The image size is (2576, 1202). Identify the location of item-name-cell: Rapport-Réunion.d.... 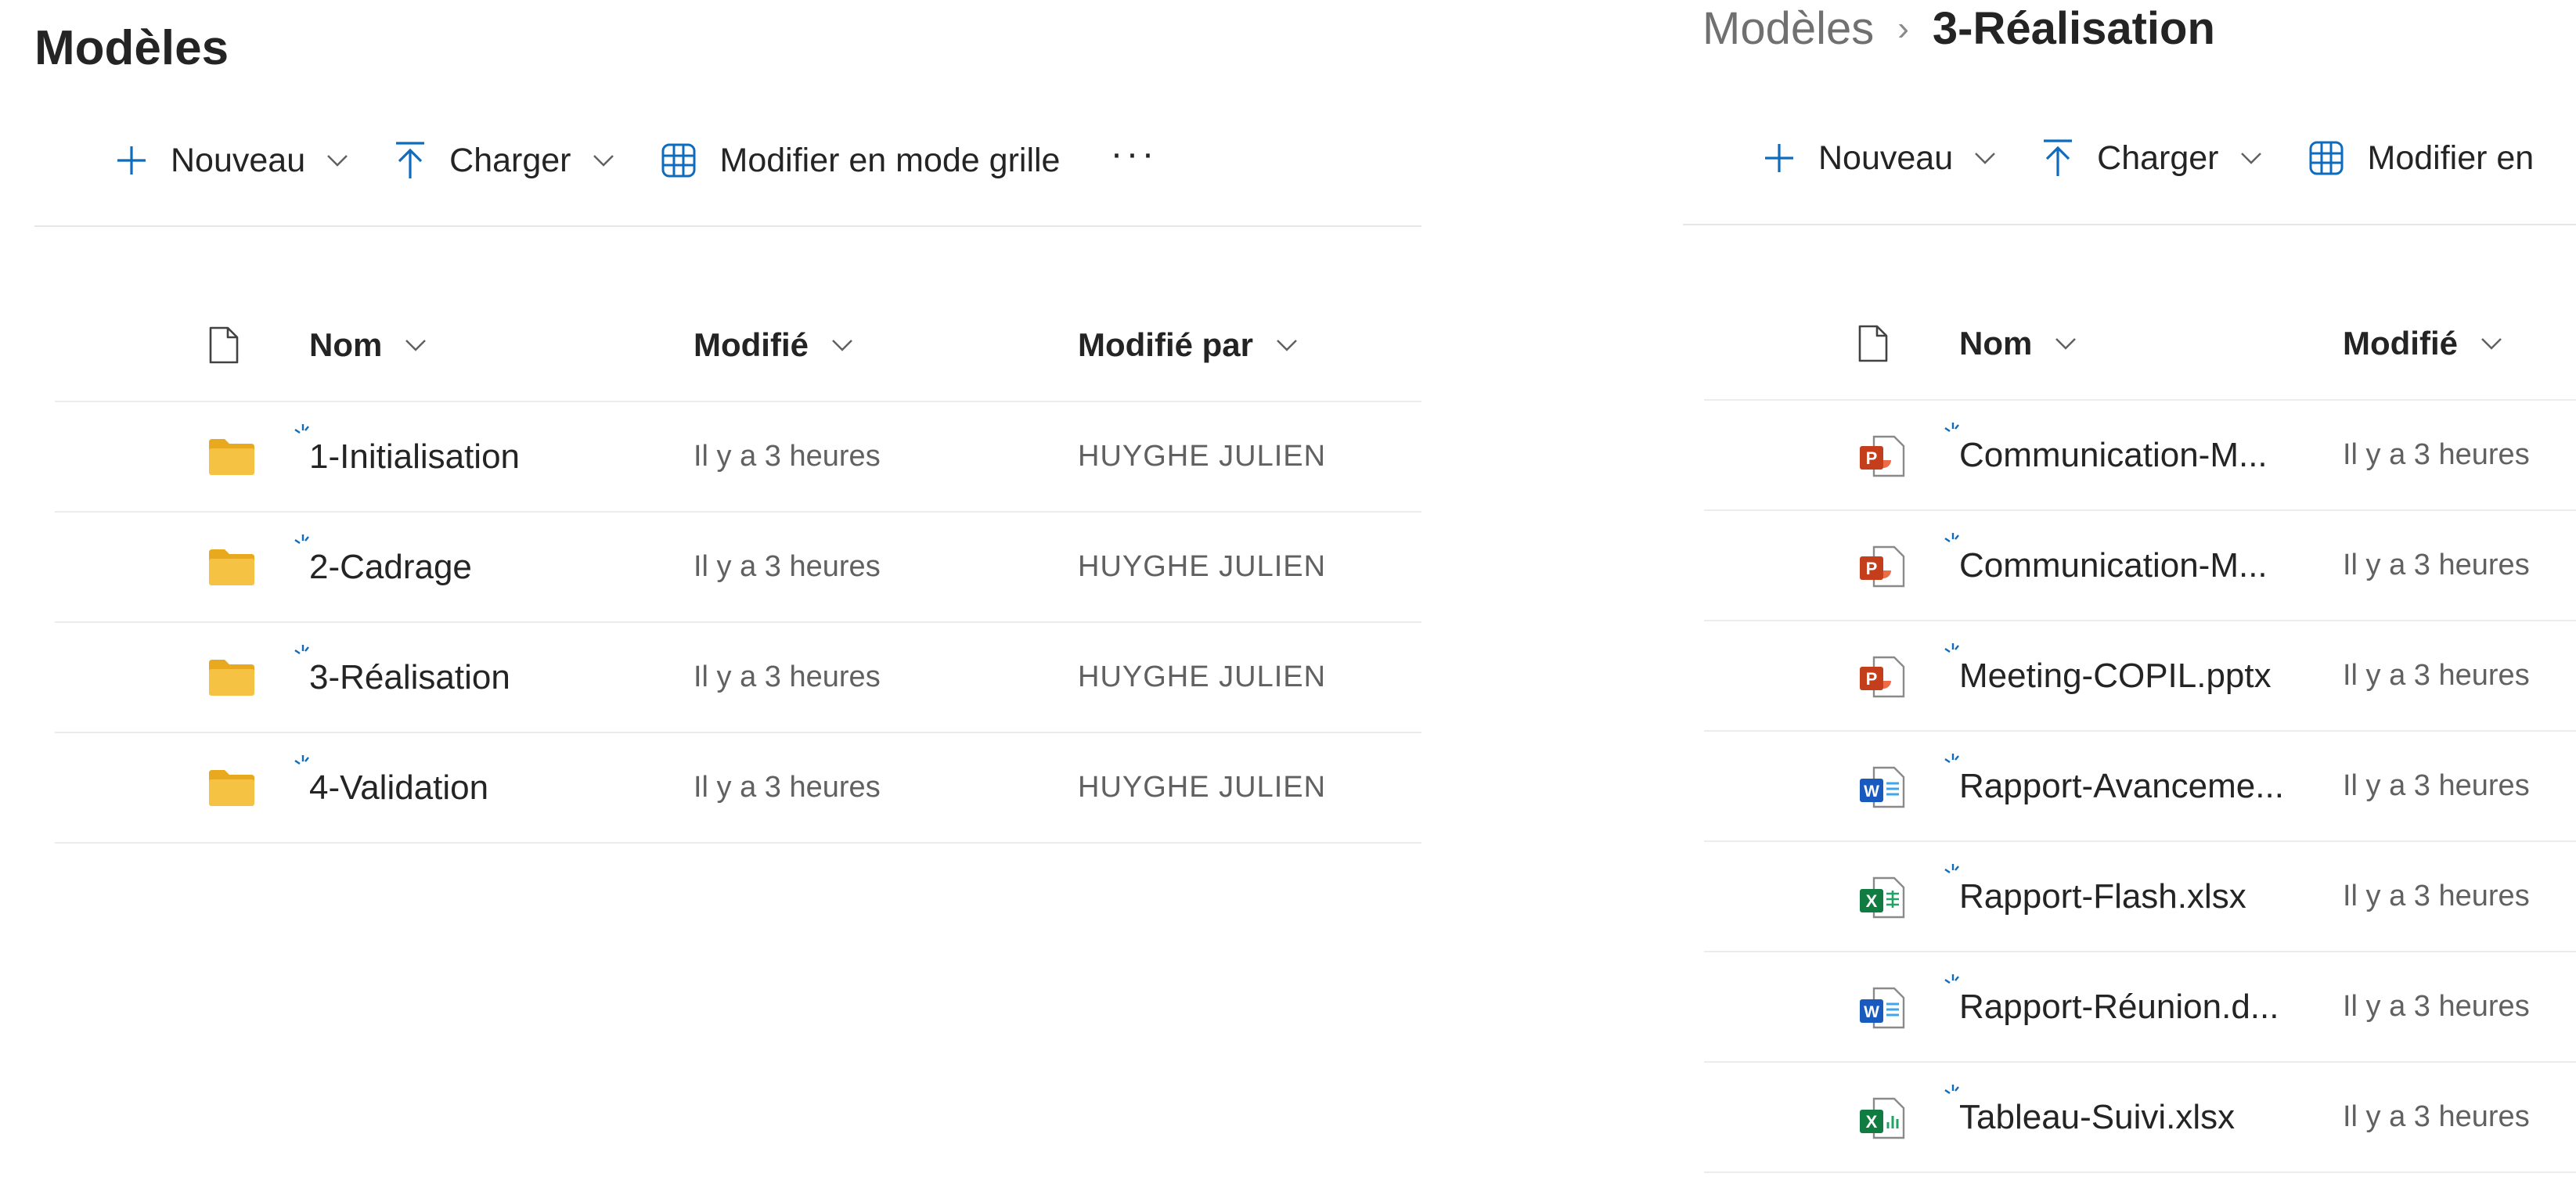
(2111, 1006).